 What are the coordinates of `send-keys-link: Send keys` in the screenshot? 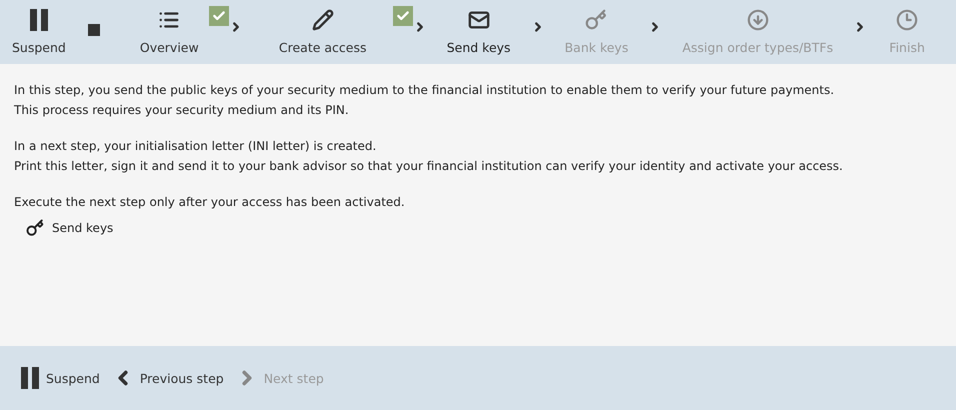 It's located at (70, 228).